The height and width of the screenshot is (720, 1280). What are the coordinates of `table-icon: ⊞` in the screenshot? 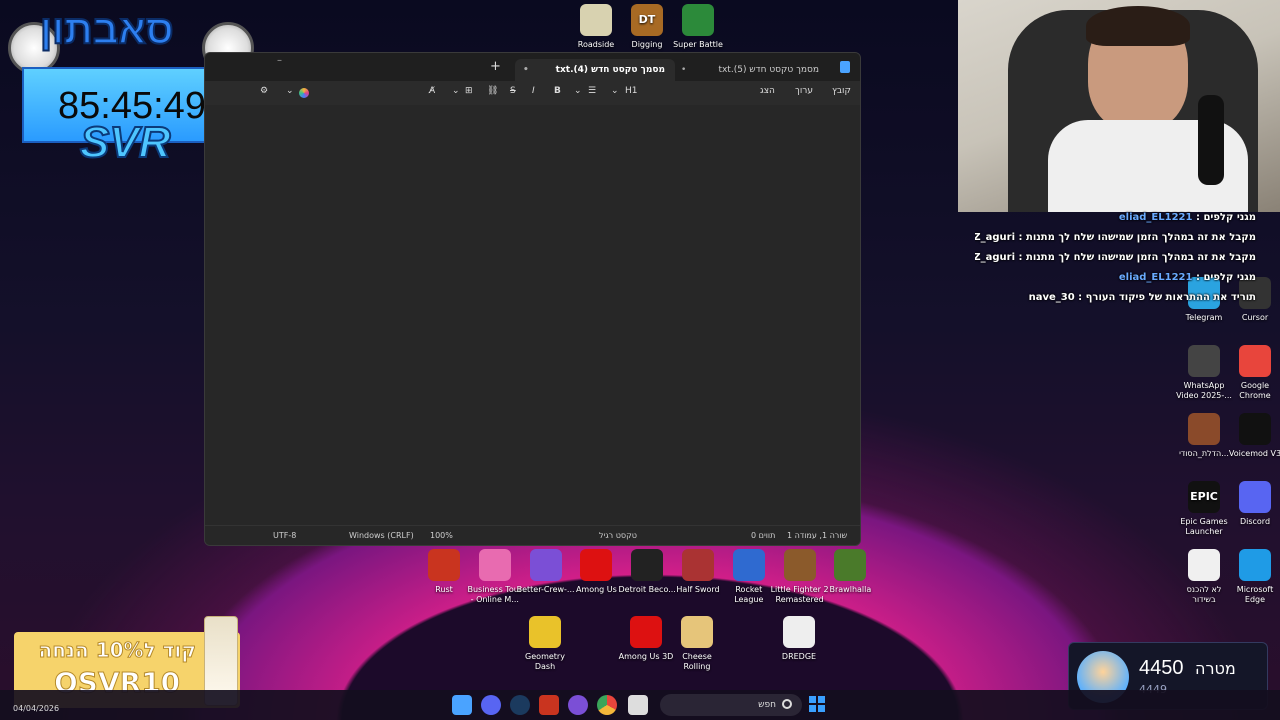 It's located at (469, 91).